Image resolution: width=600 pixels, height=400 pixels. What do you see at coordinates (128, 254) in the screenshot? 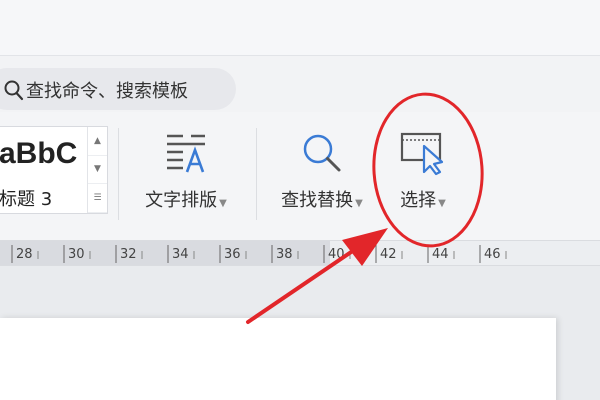
I see `ruler-tick-label: 32` at bounding box center [128, 254].